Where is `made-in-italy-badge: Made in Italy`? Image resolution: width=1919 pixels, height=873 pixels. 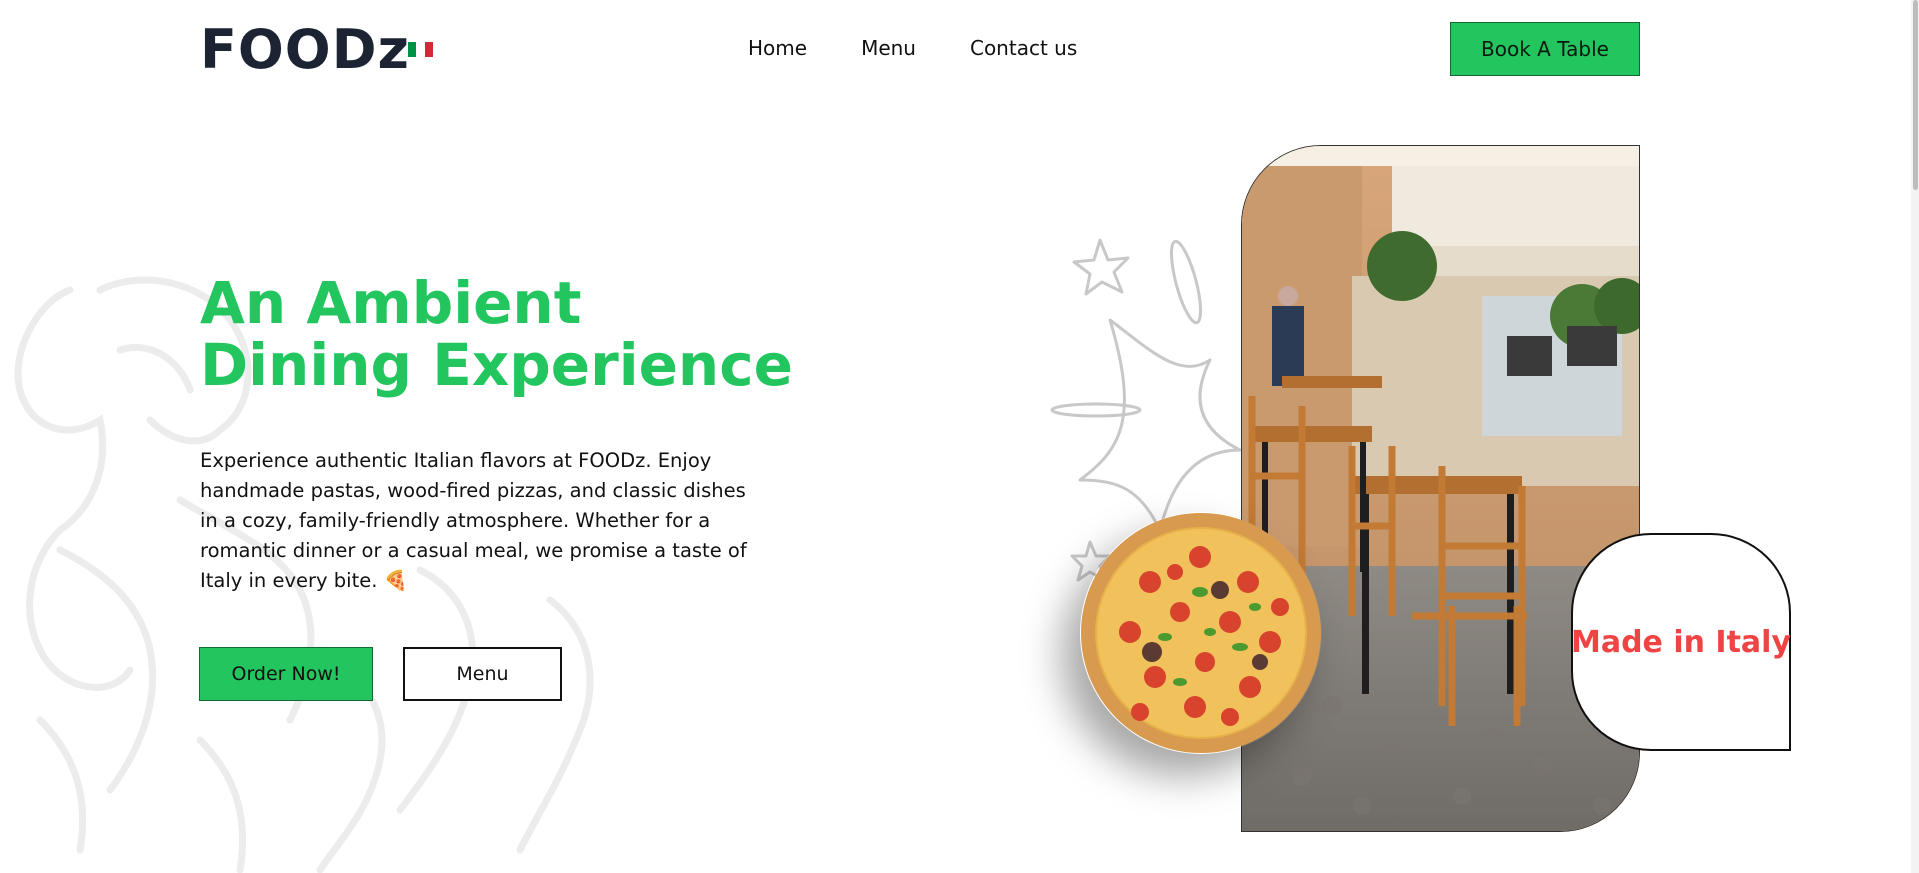 made-in-italy-badge: Made in Italy is located at coordinates (1681, 642).